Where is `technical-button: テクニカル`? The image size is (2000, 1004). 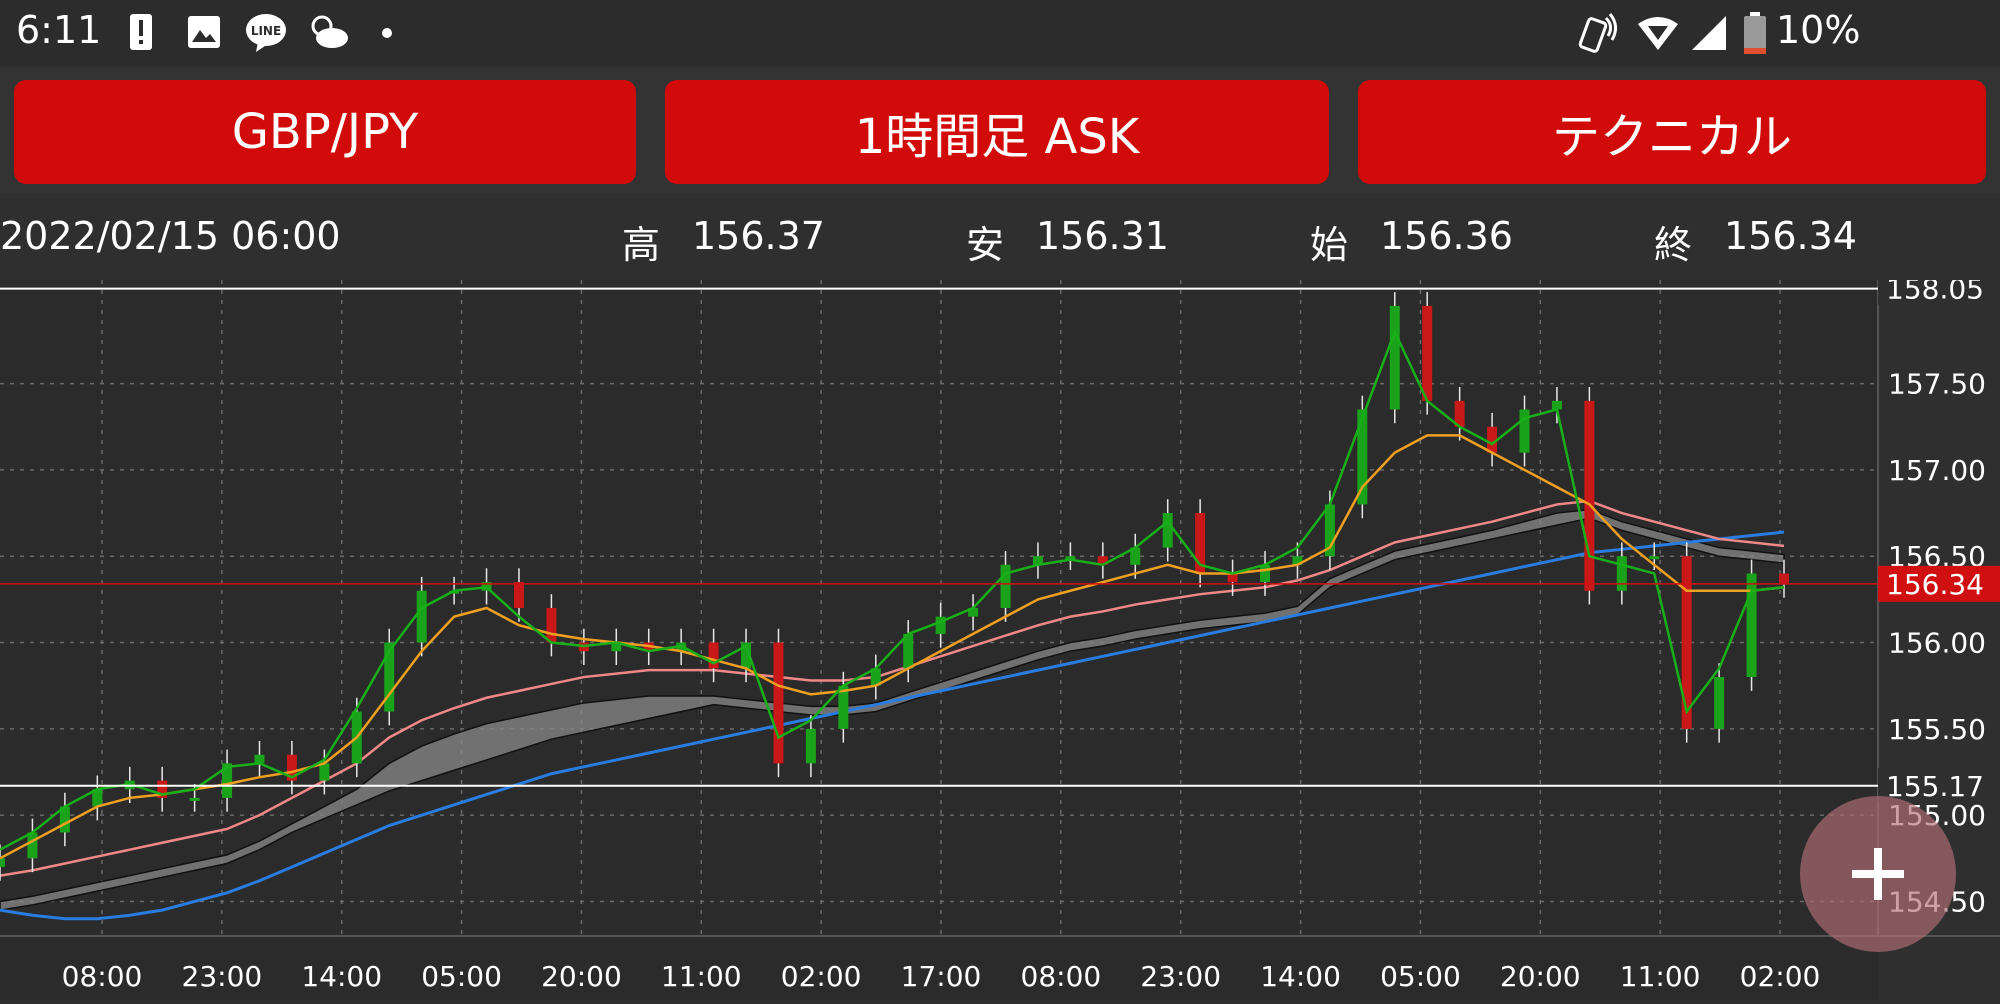
technical-button: テクニカル is located at coordinates (1672, 132).